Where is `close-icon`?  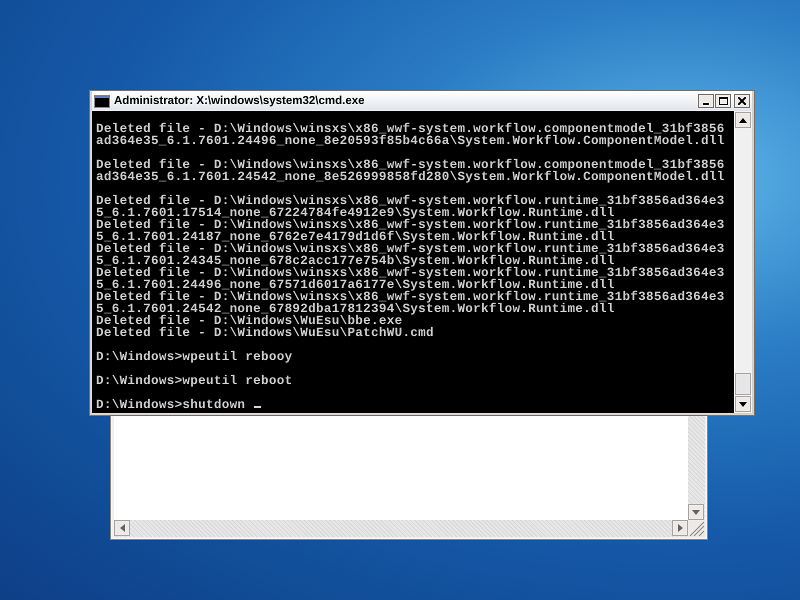
close-icon is located at coordinates (742, 101).